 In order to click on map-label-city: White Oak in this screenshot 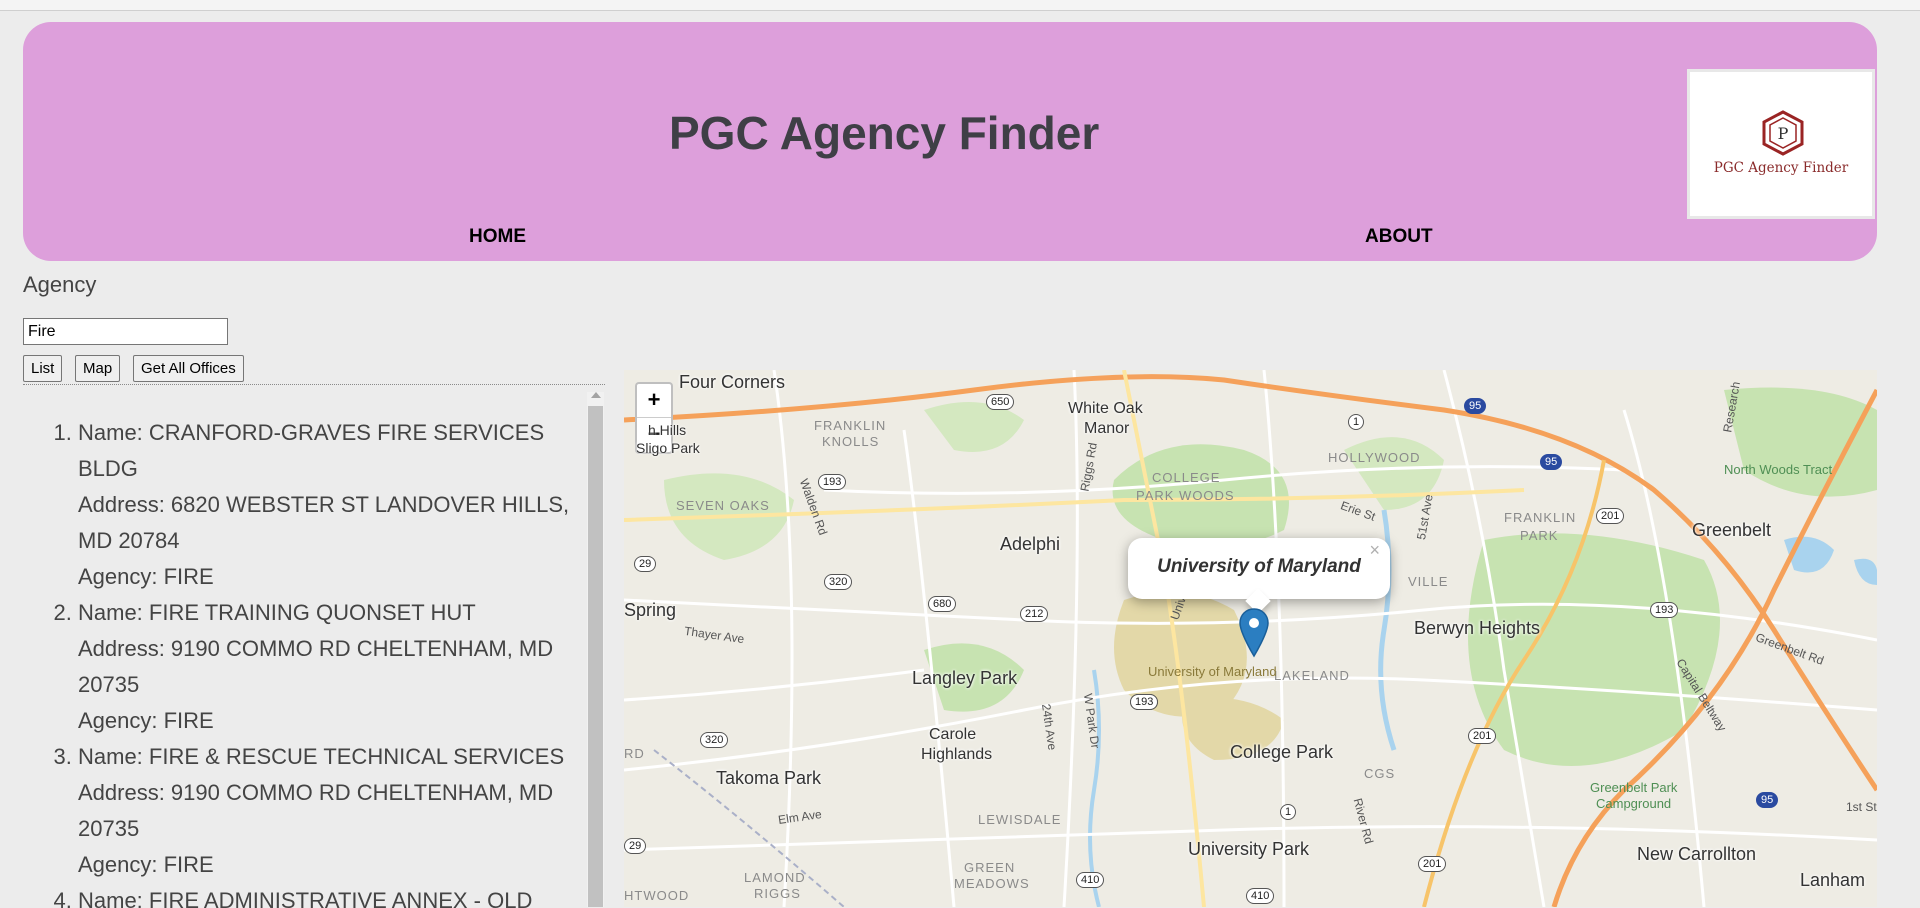, I will do `click(1105, 408)`.